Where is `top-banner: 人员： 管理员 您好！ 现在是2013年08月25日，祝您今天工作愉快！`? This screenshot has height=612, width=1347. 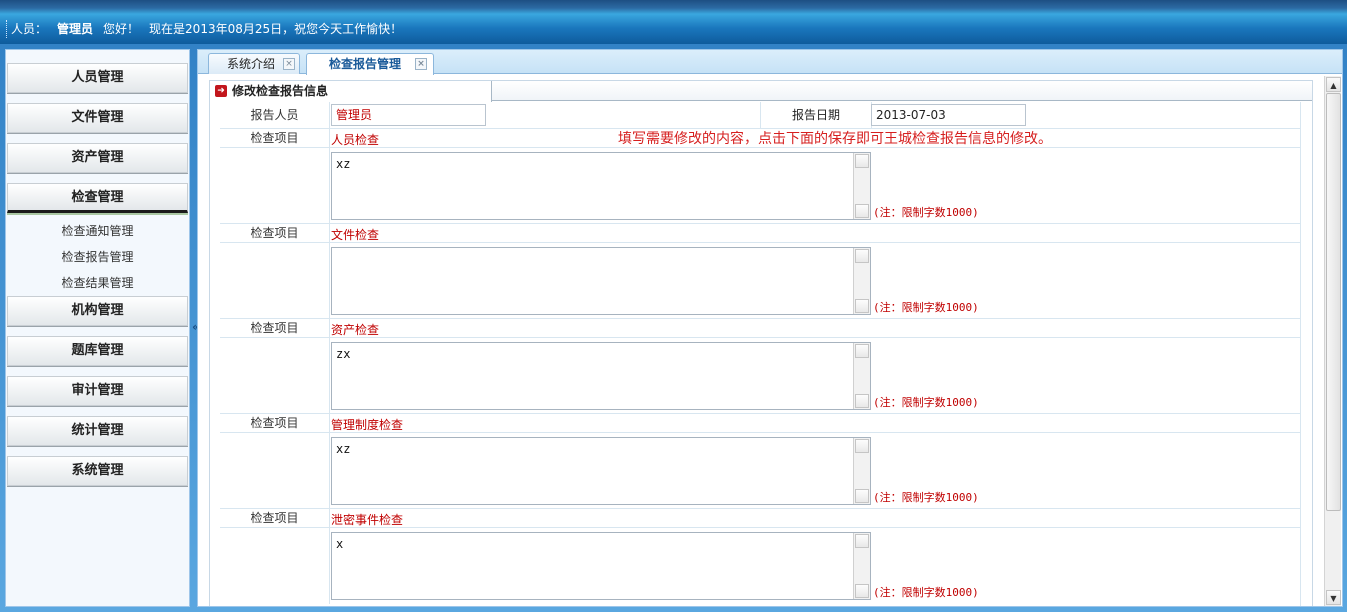
top-banner: 人员： 管理员 您好！ 现在是2013年08月25日，祝您今天工作愉快！ is located at coordinates (673, 22).